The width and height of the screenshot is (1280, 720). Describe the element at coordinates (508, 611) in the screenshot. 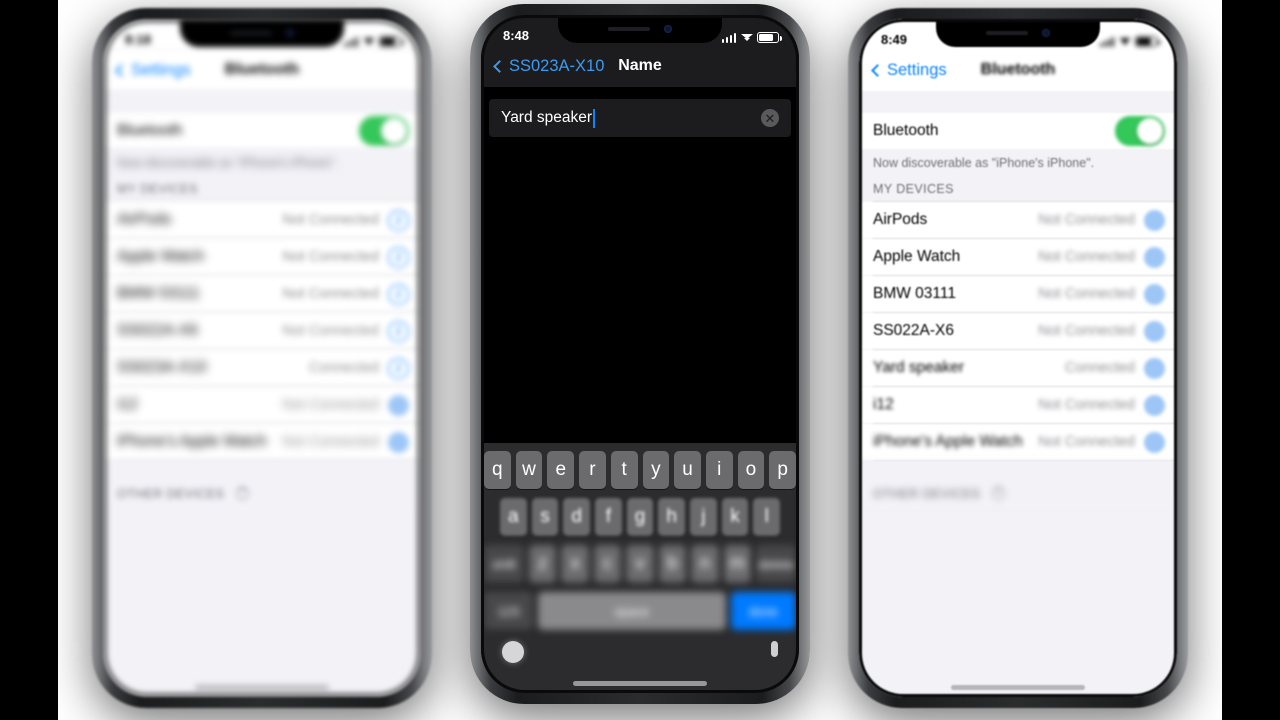

I see `key-numbers: 123` at that location.